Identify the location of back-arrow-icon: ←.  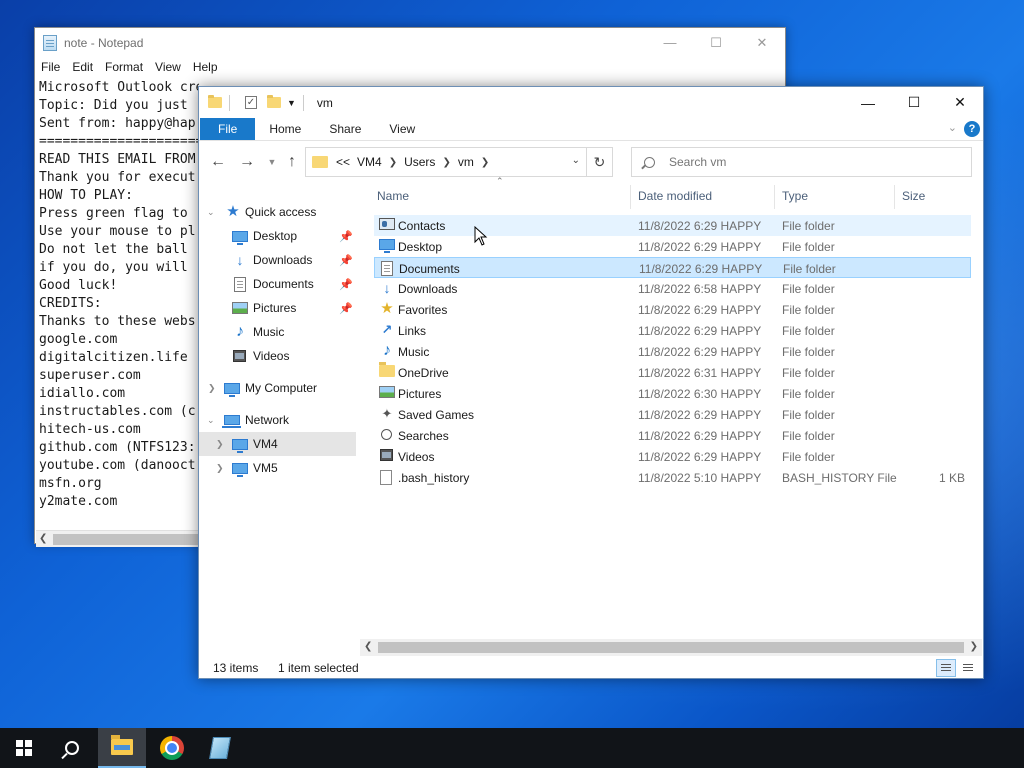
(218, 162).